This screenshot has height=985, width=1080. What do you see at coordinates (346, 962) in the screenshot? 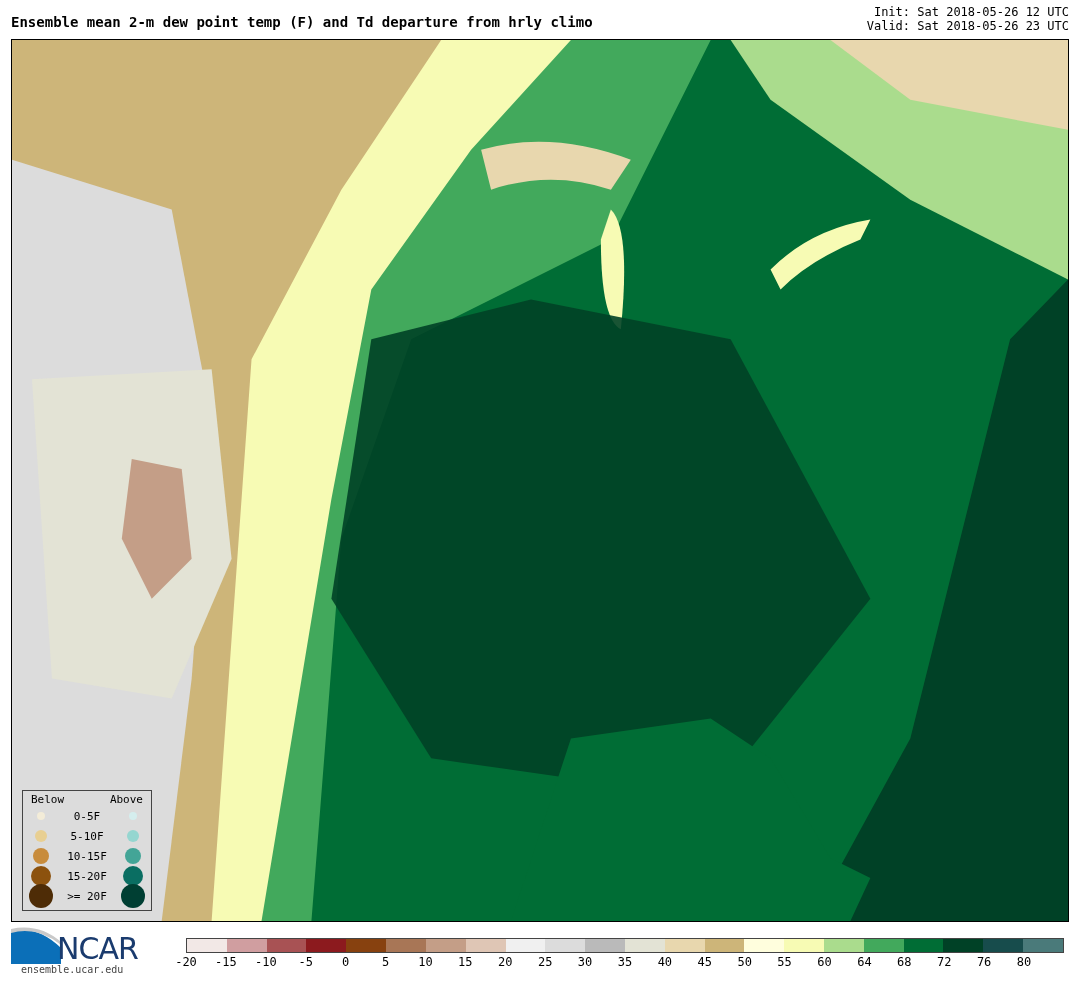
I see `tick-label: 0` at bounding box center [346, 962].